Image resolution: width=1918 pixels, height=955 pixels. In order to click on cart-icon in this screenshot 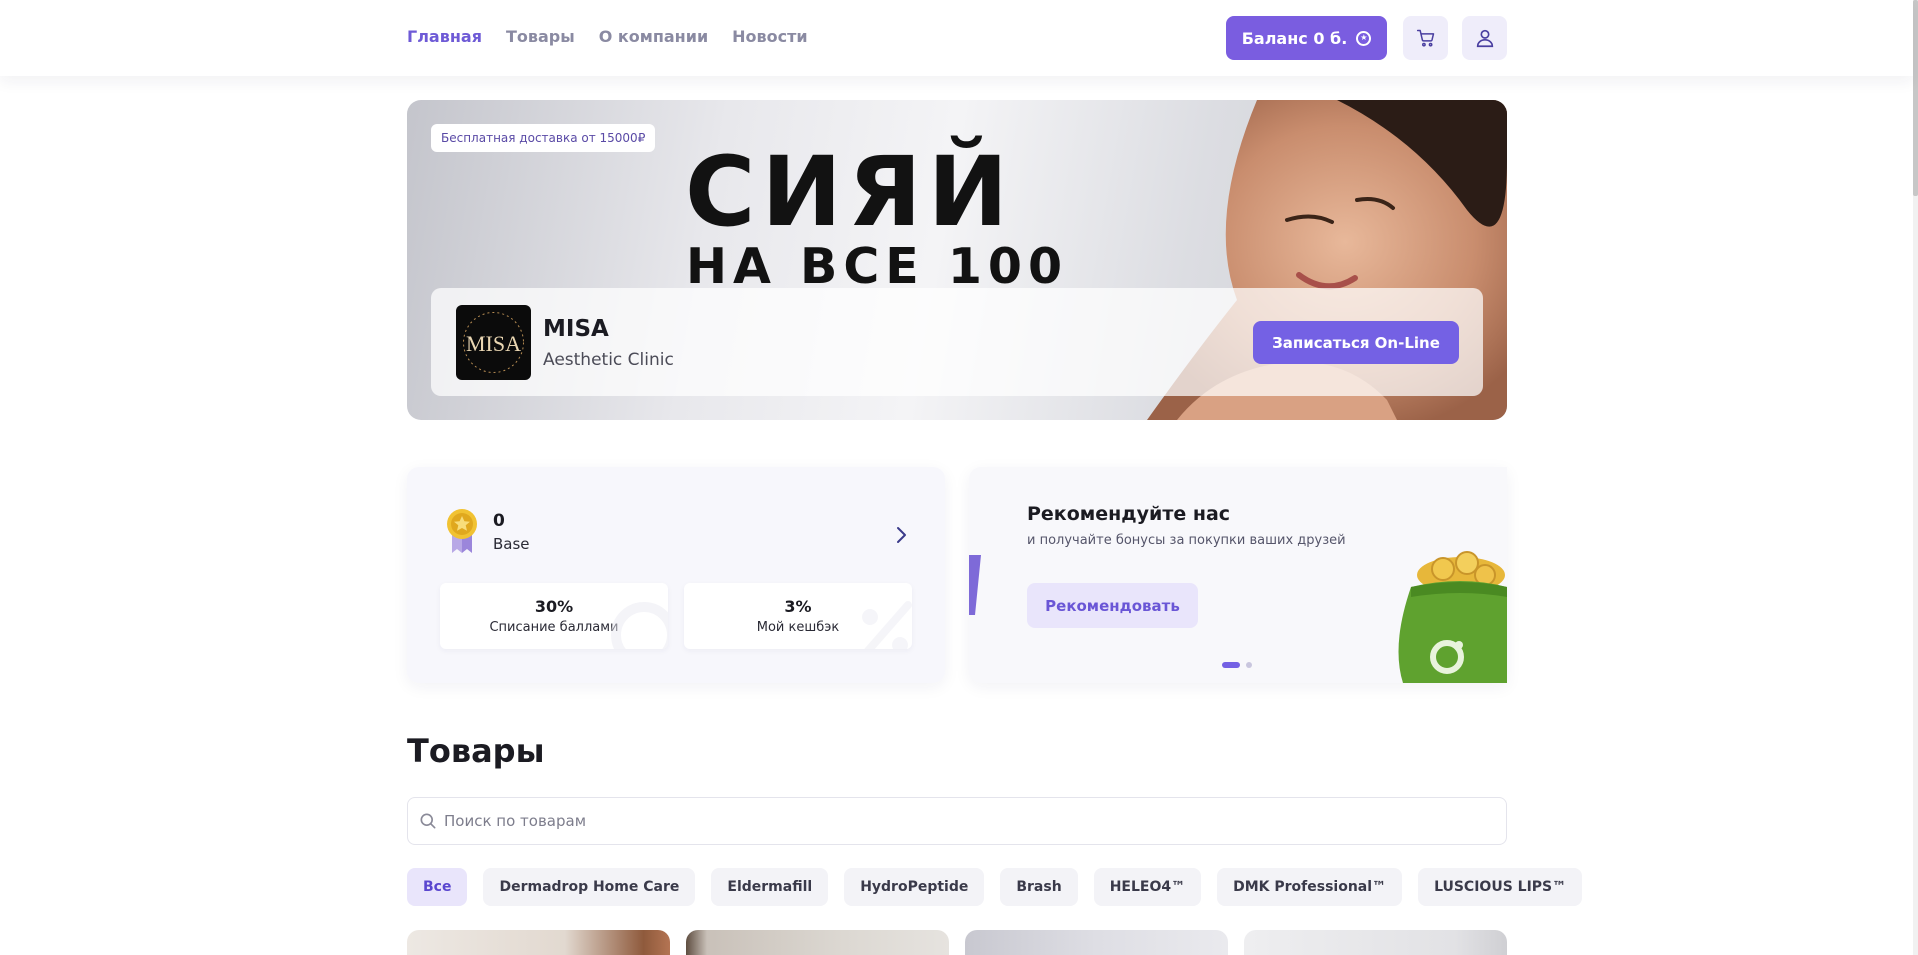, I will do `click(1425, 38)`.